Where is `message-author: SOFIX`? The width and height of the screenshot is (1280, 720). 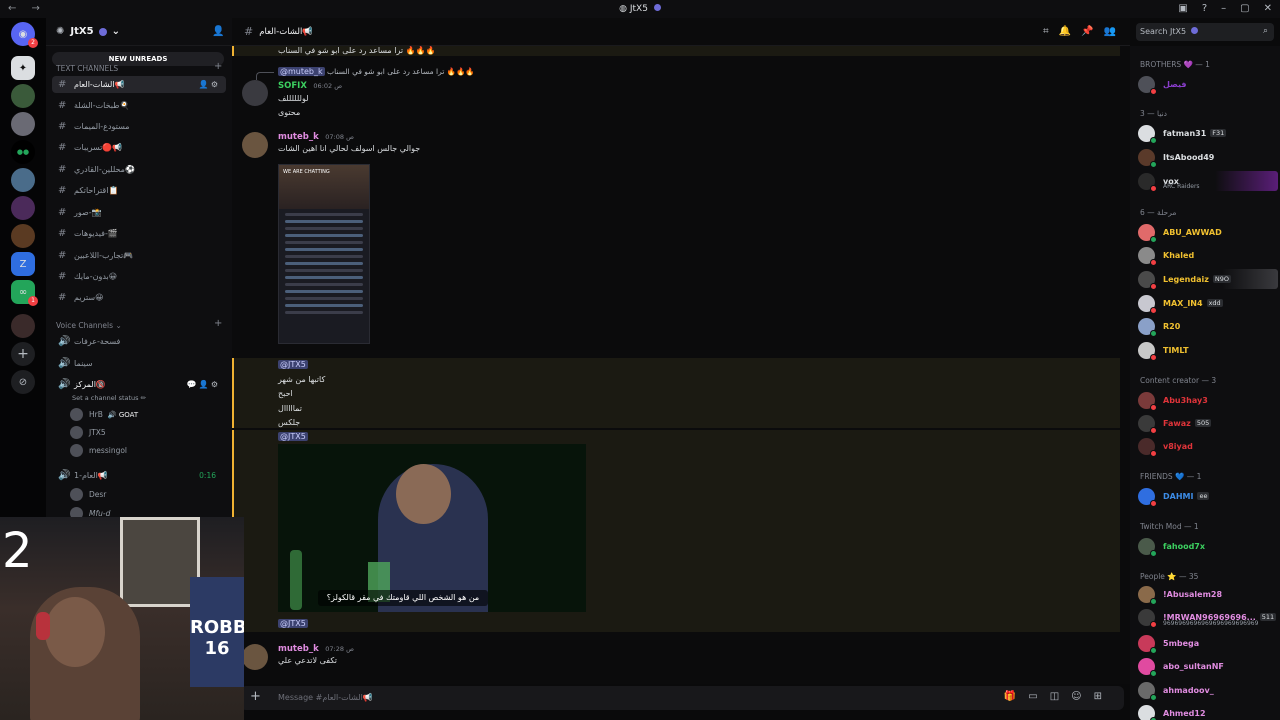 message-author: SOFIX is located at coordinates (292, 86).